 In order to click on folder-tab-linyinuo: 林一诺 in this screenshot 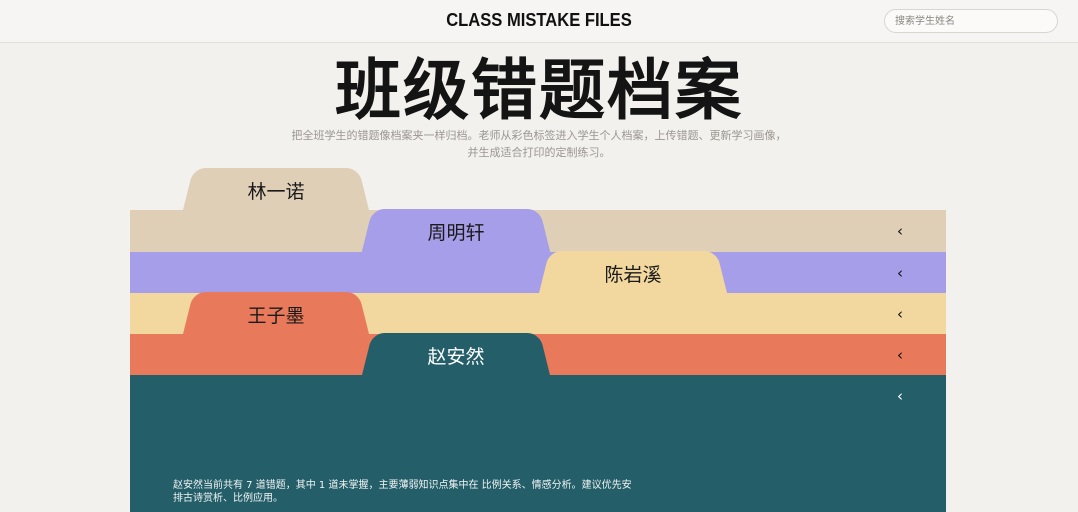, I will do `click(276, 190)`.